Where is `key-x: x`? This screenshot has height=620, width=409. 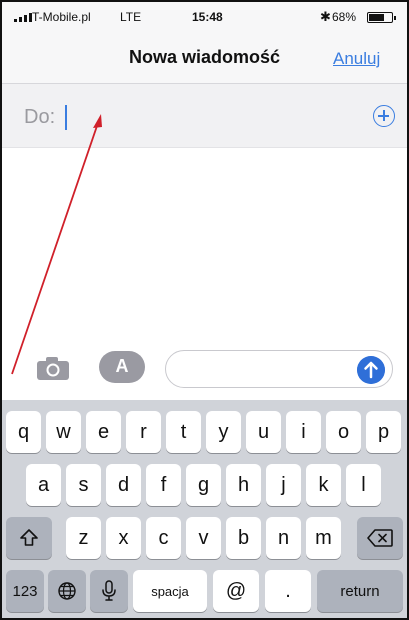 key-x: x is located at coordinates (123, 538).